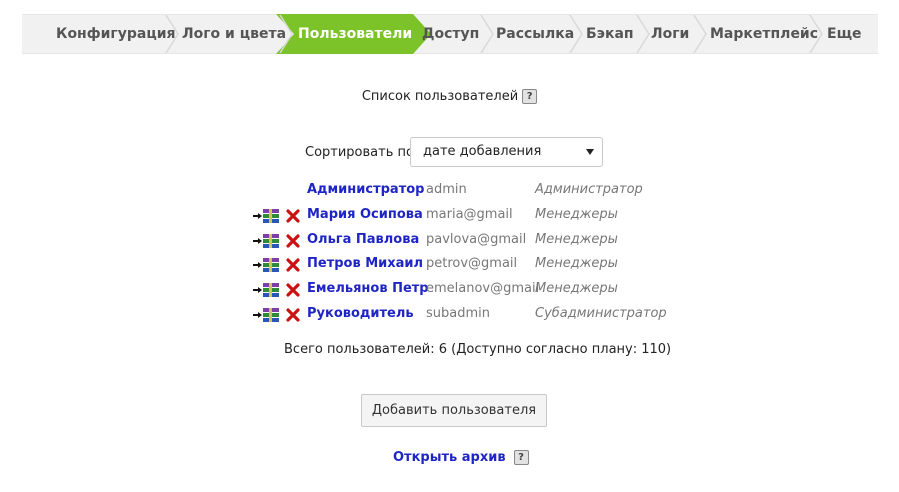 The image size is (899, 492). What do you see at coordinates (590, 152) in the screenshot?
I see `dropdown-arrow-icon` at bounding box center [590, 152].